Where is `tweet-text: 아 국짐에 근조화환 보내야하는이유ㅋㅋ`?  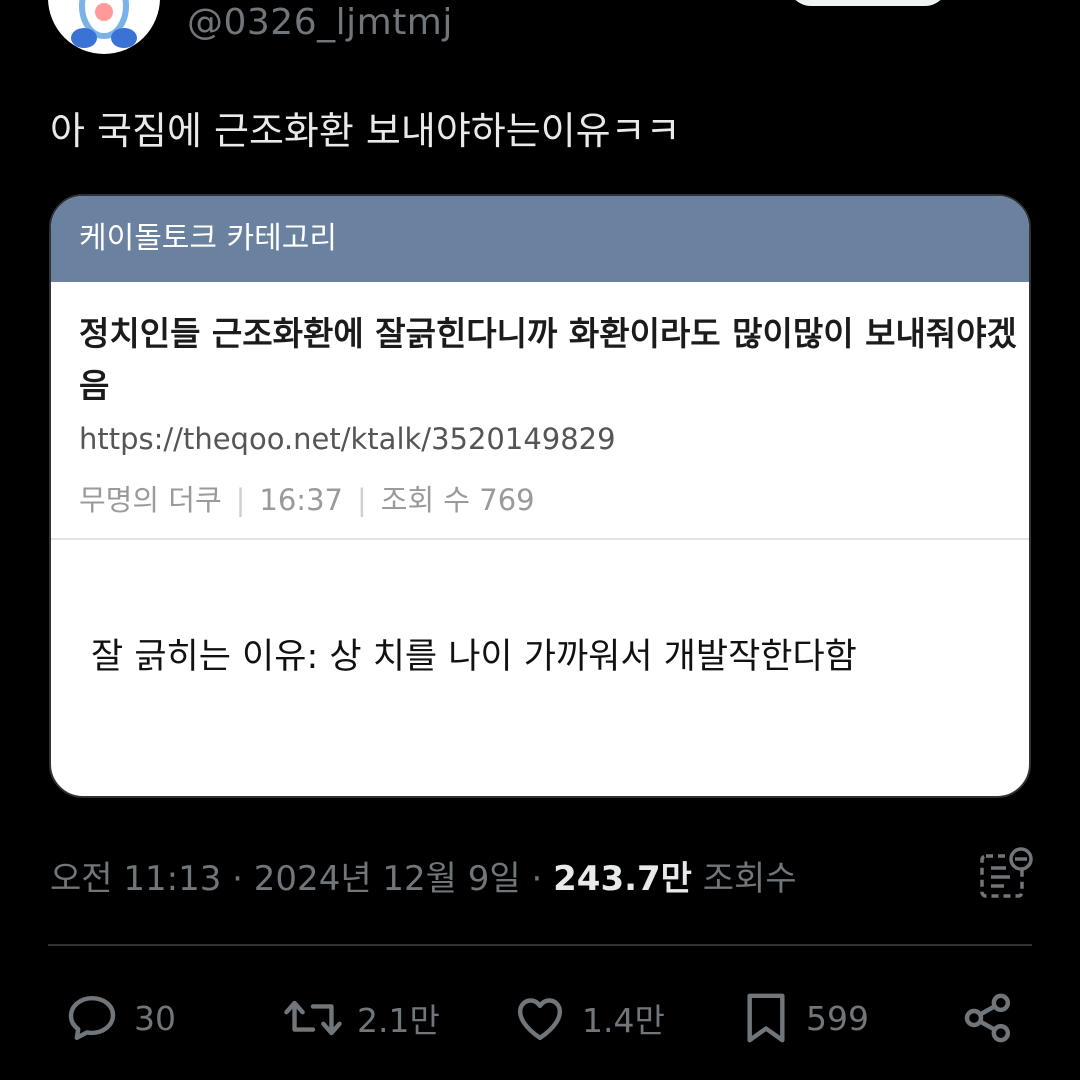
tweet-text: 아 국짐에 근조화환 보내야하는이유ㅋㅋ is located at coordinates (365, 131).